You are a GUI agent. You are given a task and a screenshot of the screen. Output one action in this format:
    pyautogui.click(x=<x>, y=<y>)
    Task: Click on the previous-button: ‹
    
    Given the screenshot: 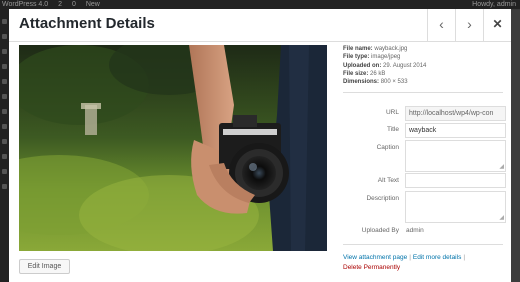 What is the action you would take?
    pyautogui.click(x=441, y=25)
    